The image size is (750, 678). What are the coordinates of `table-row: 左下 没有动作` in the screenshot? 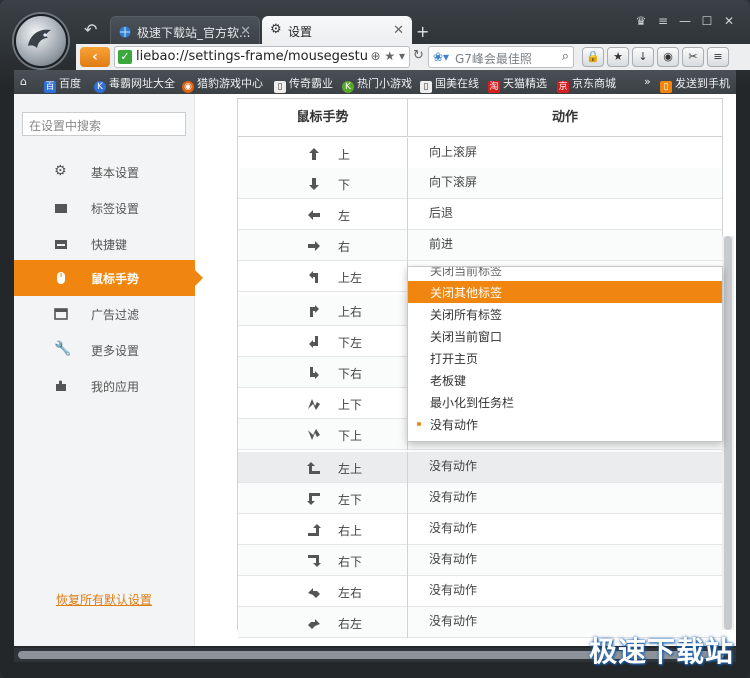 It's located at (480, 498).